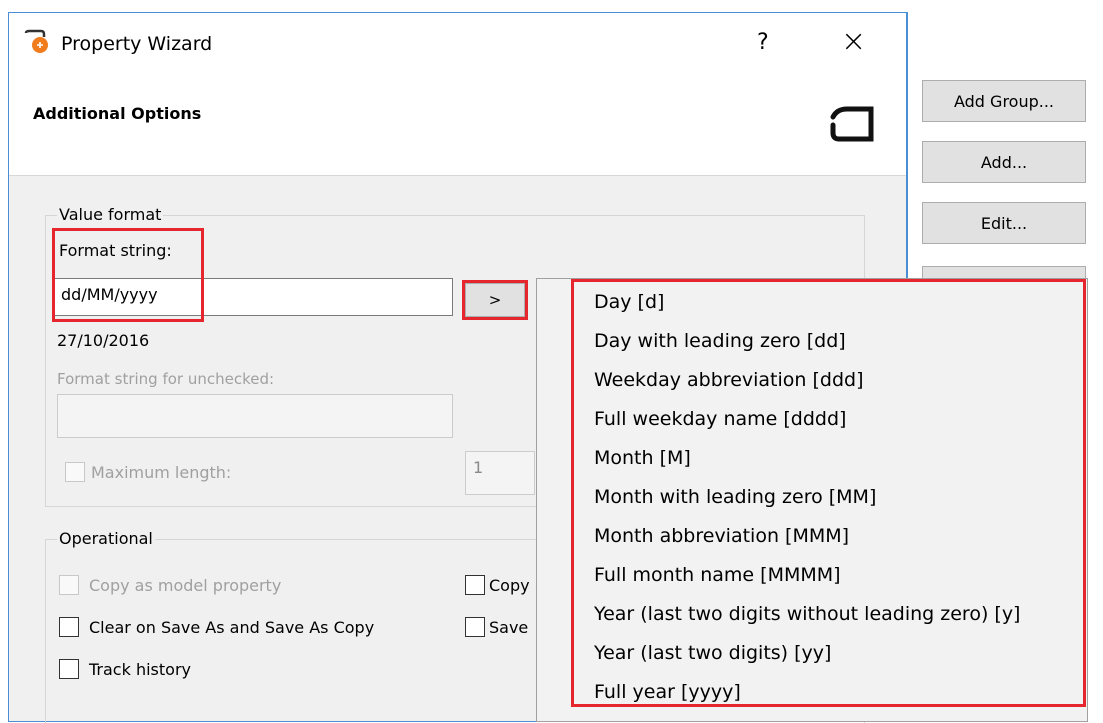 This screenshot has width=1103, height=723. Describe the element at coordinates (853, 42) in the screenshot. I see `close-button: ×` at that location.